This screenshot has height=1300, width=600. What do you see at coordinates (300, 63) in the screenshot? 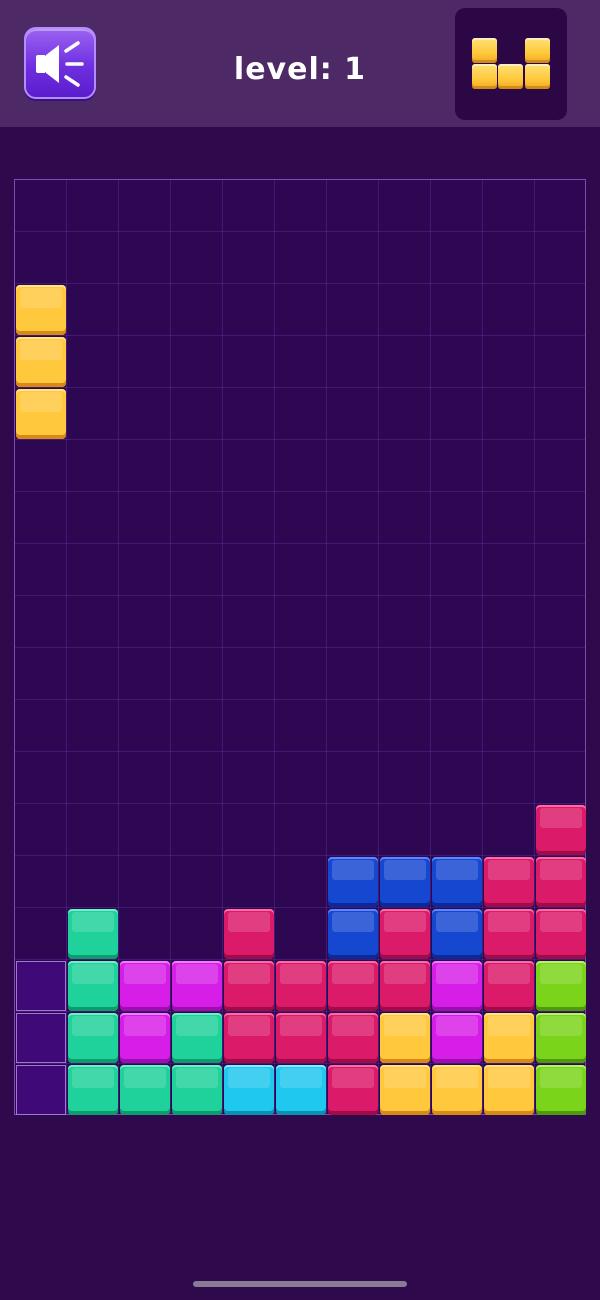
I see `top-bar: level: 1` at bounding box center [300, 63].